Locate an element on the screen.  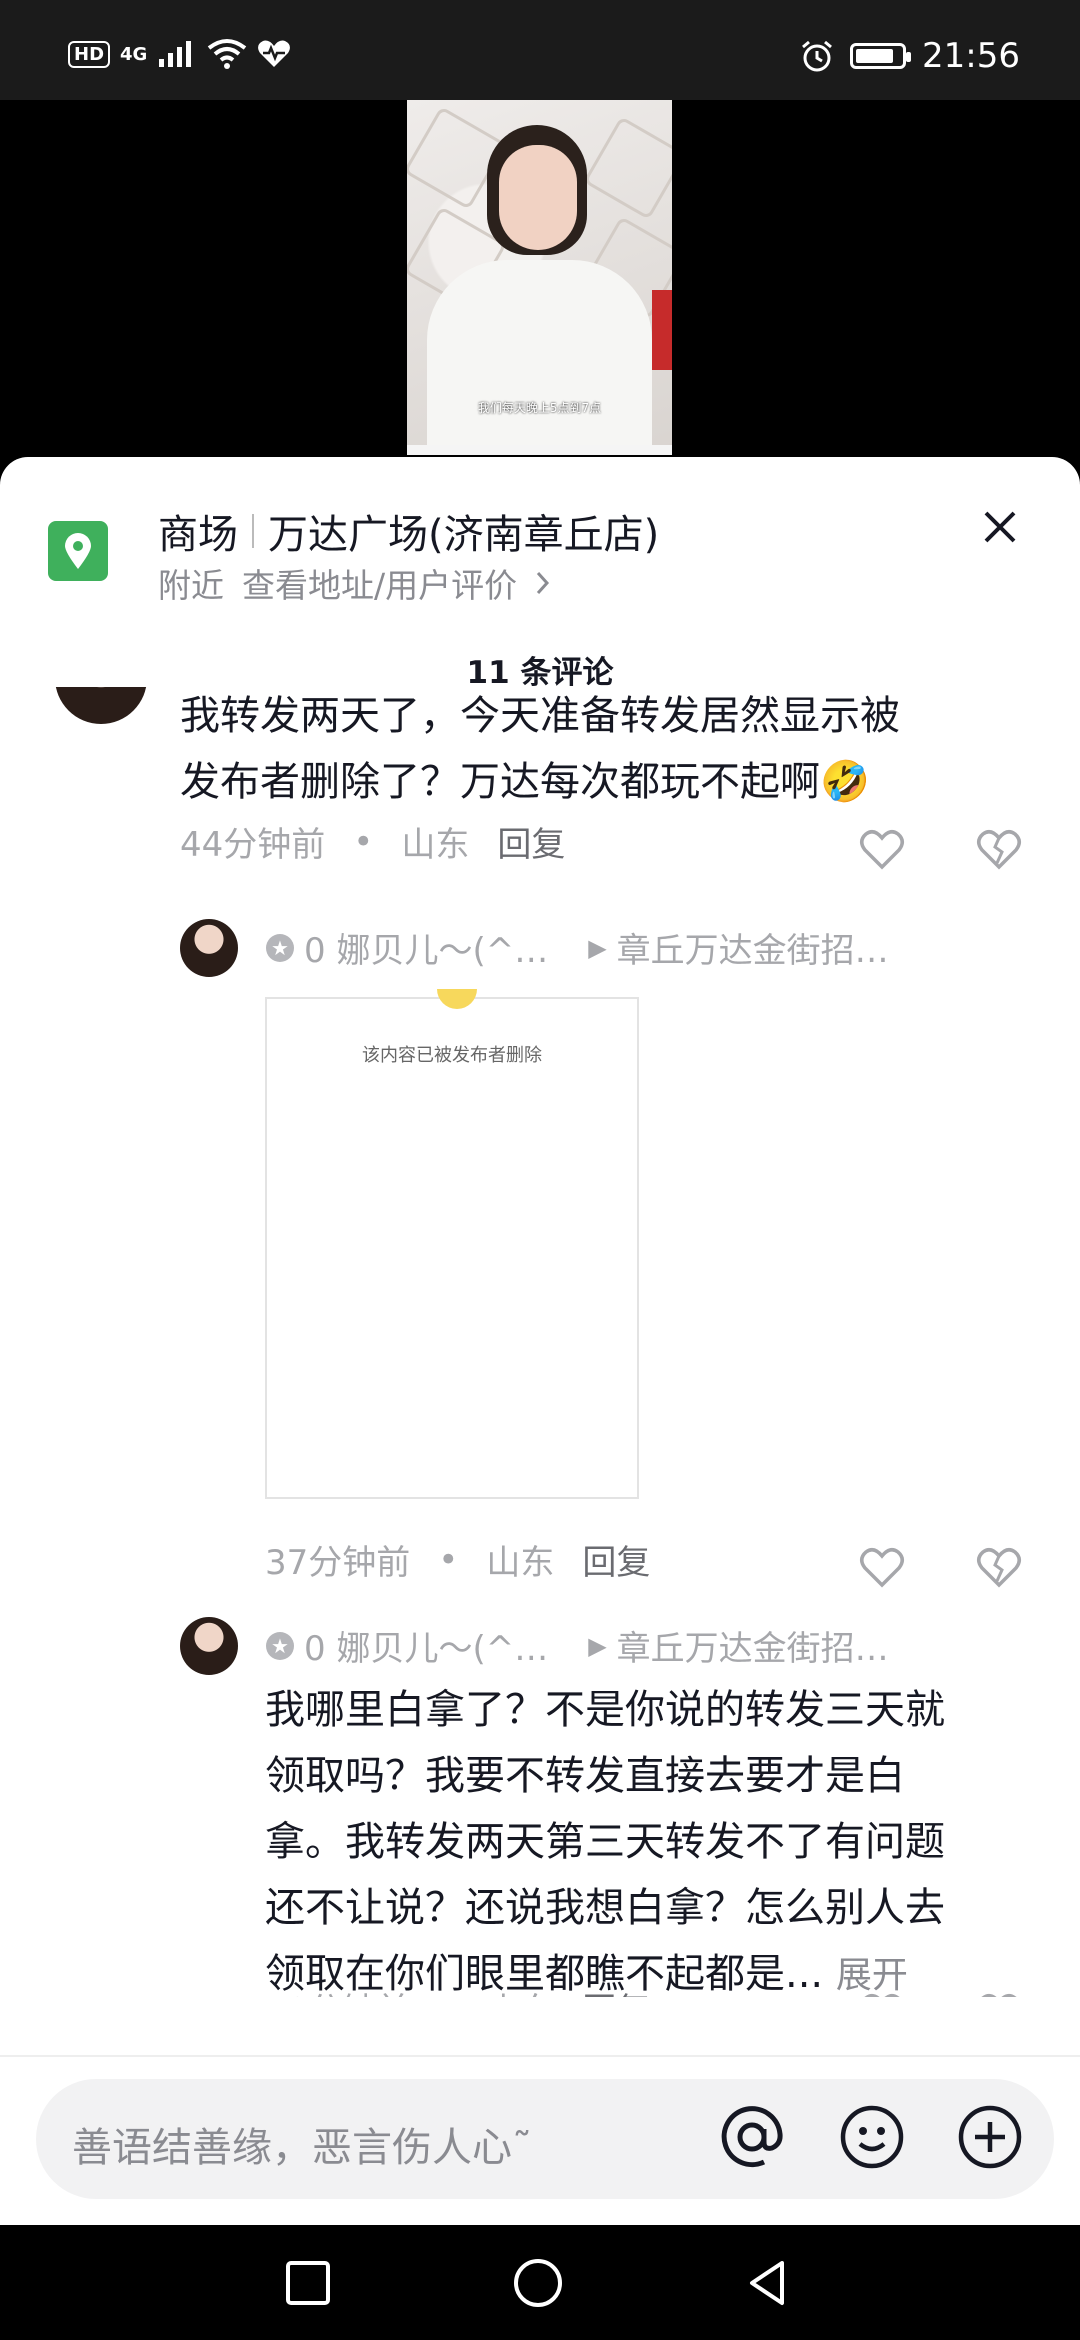
image-caption: 该内容已被发布者删除 is located at coordinates (452, 1055).